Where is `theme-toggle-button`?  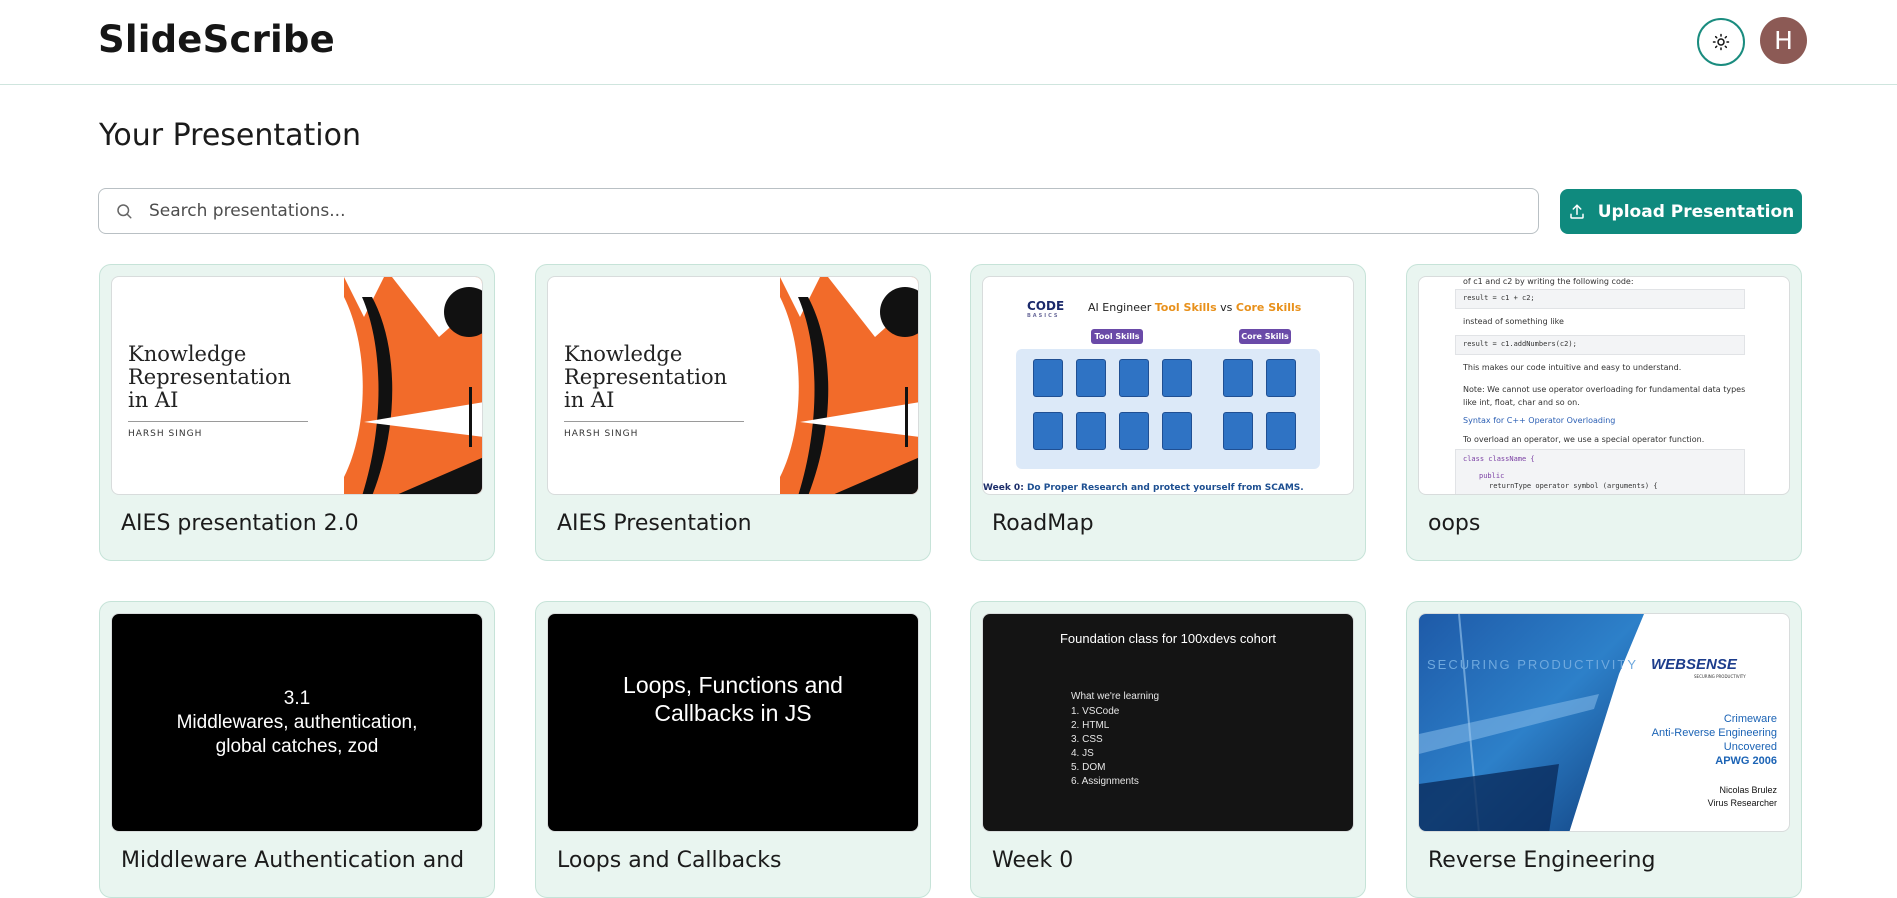 theme-toggle-button is located at coordinates (1721, 42).